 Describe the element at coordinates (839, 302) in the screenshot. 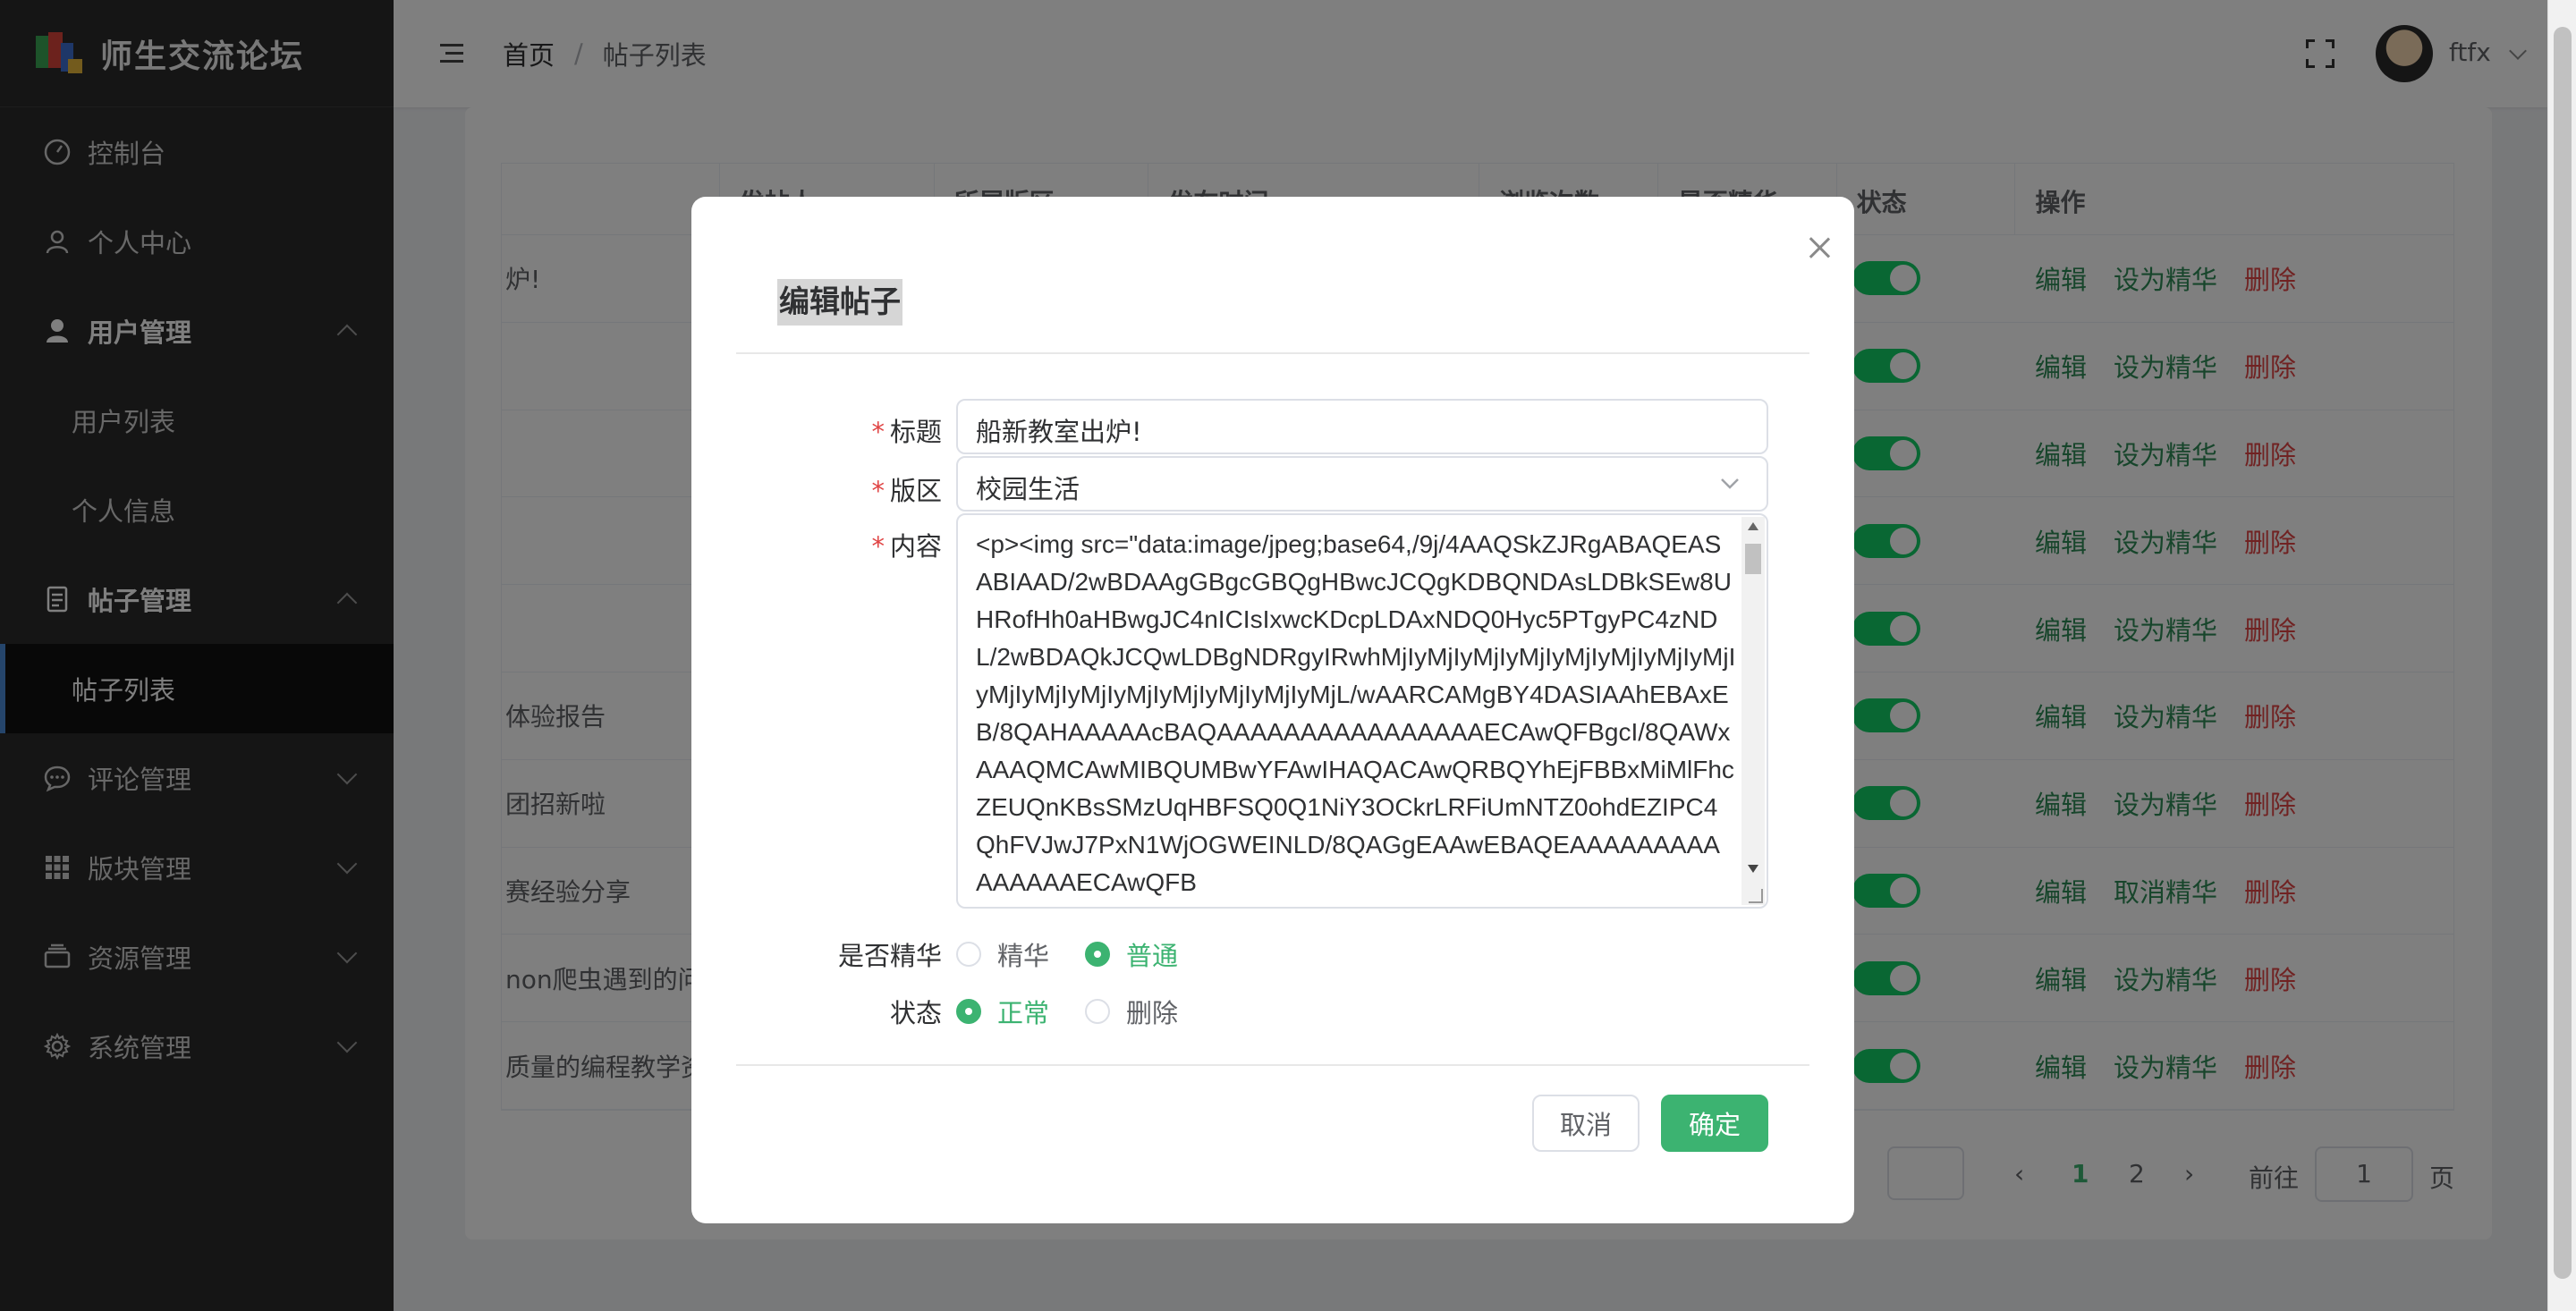

I see `dialog-title: 编辑帖子` at that location.